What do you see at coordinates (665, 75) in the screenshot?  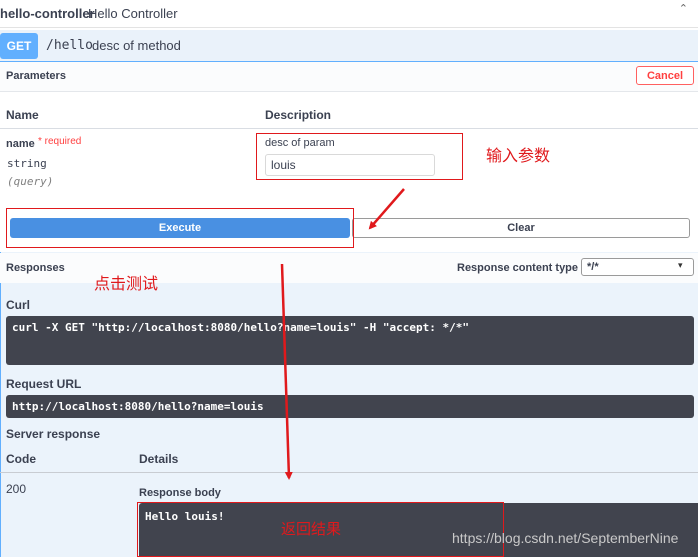 I see `cancel-button: Cancel` at bounding box center [665, 75].